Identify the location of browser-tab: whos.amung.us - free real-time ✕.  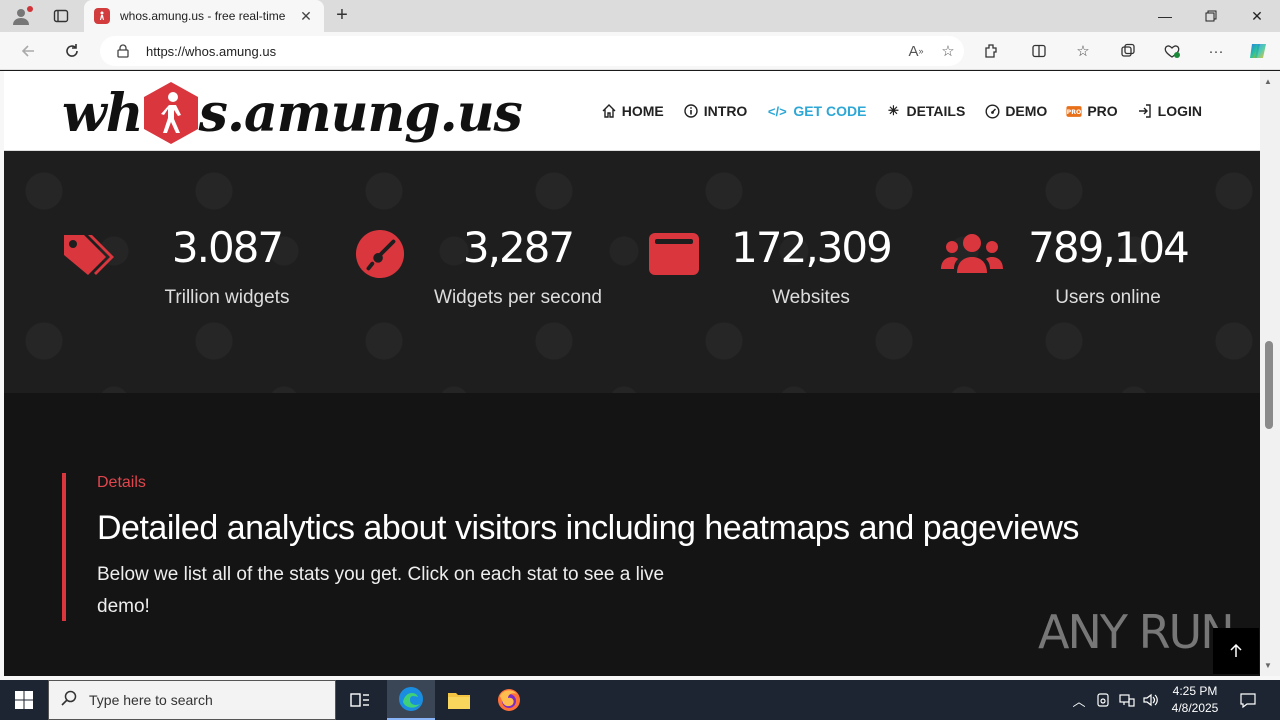
(204, 16).